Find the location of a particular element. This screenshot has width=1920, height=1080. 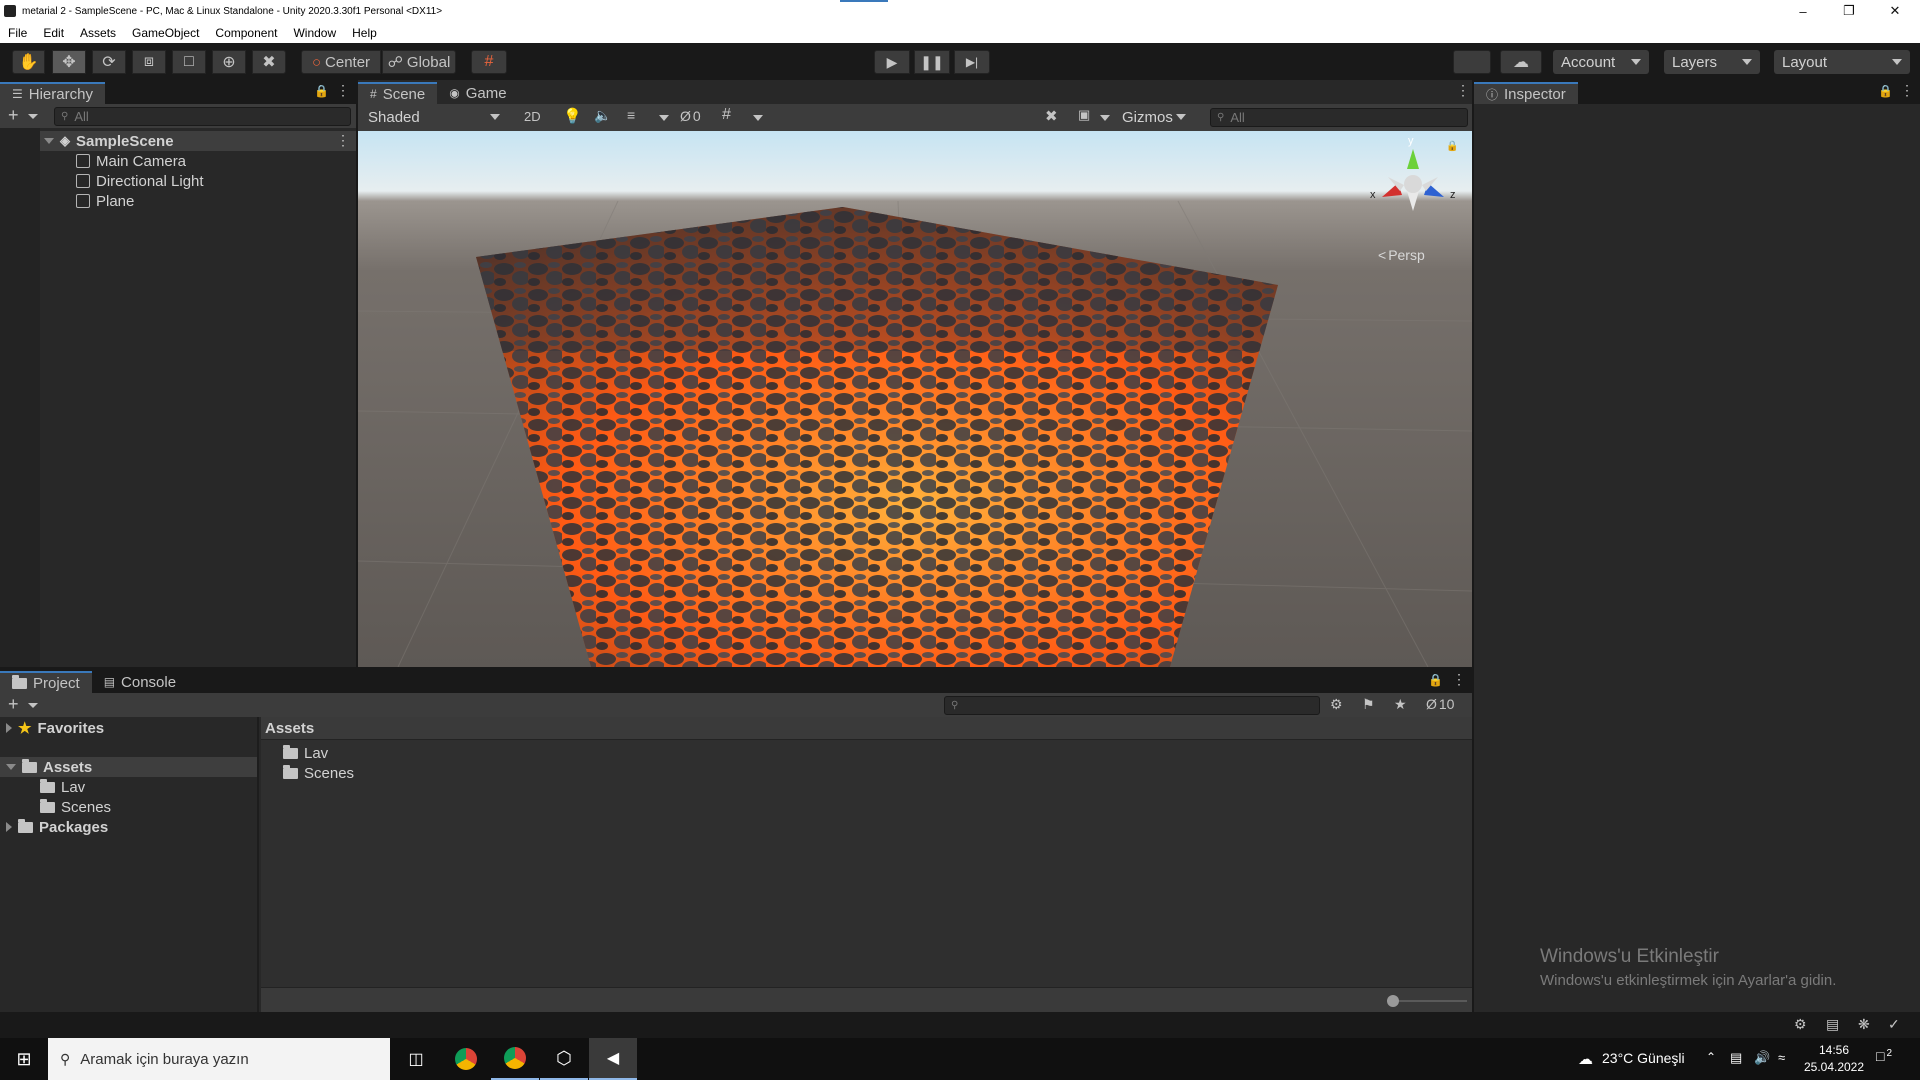

gizmos-dropdown: Gizmos is located at coordinates (1154, 117).